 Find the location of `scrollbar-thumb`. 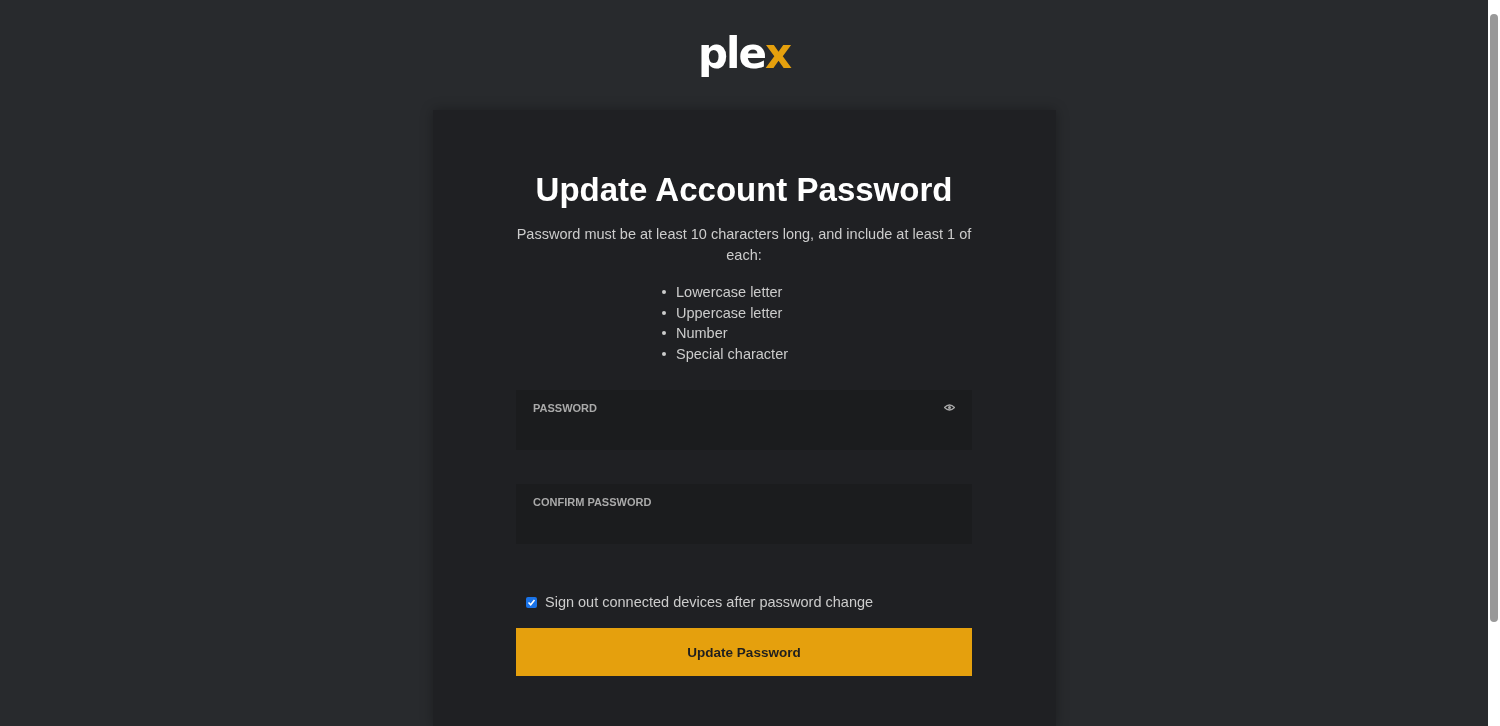

scrollbar-thumb is located at coordinates (1494, 318).